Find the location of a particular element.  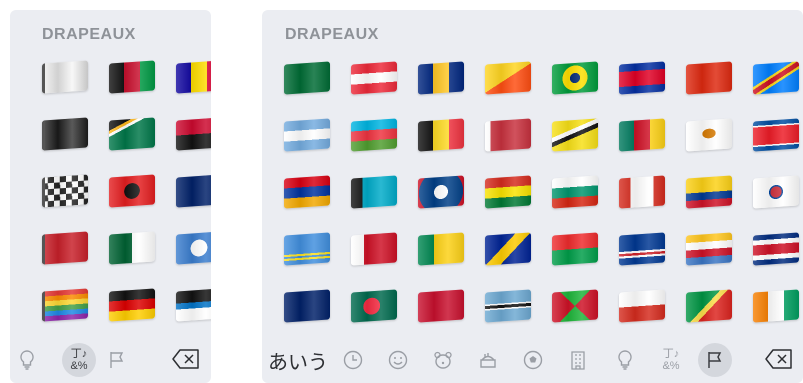

flag-black-flag is located at coordinates (65, 134).